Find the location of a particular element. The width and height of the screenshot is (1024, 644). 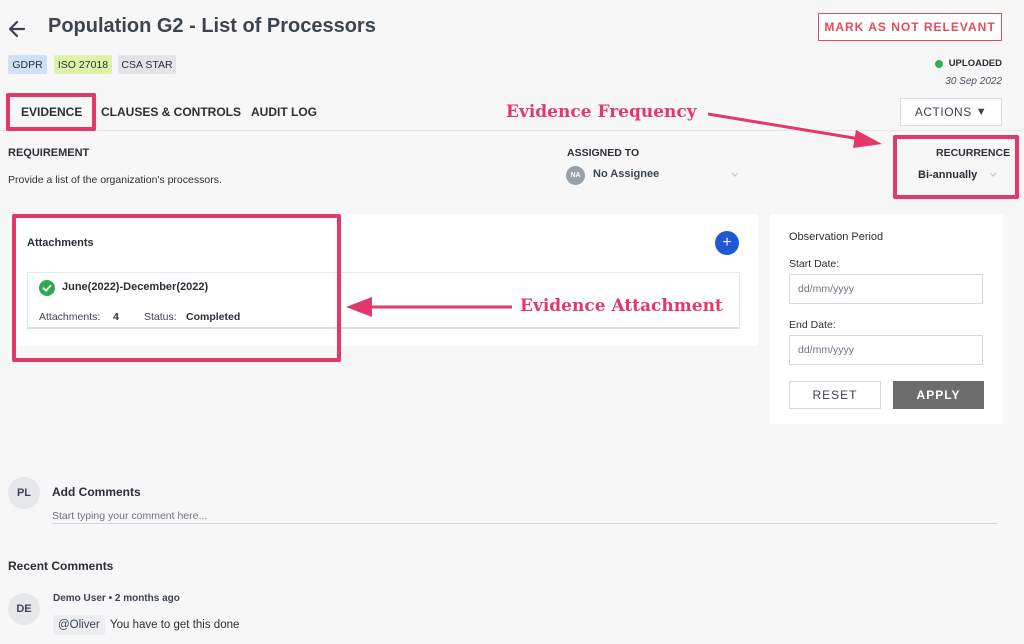

attachment-arrow-icon is located at coordinates (429, 307).